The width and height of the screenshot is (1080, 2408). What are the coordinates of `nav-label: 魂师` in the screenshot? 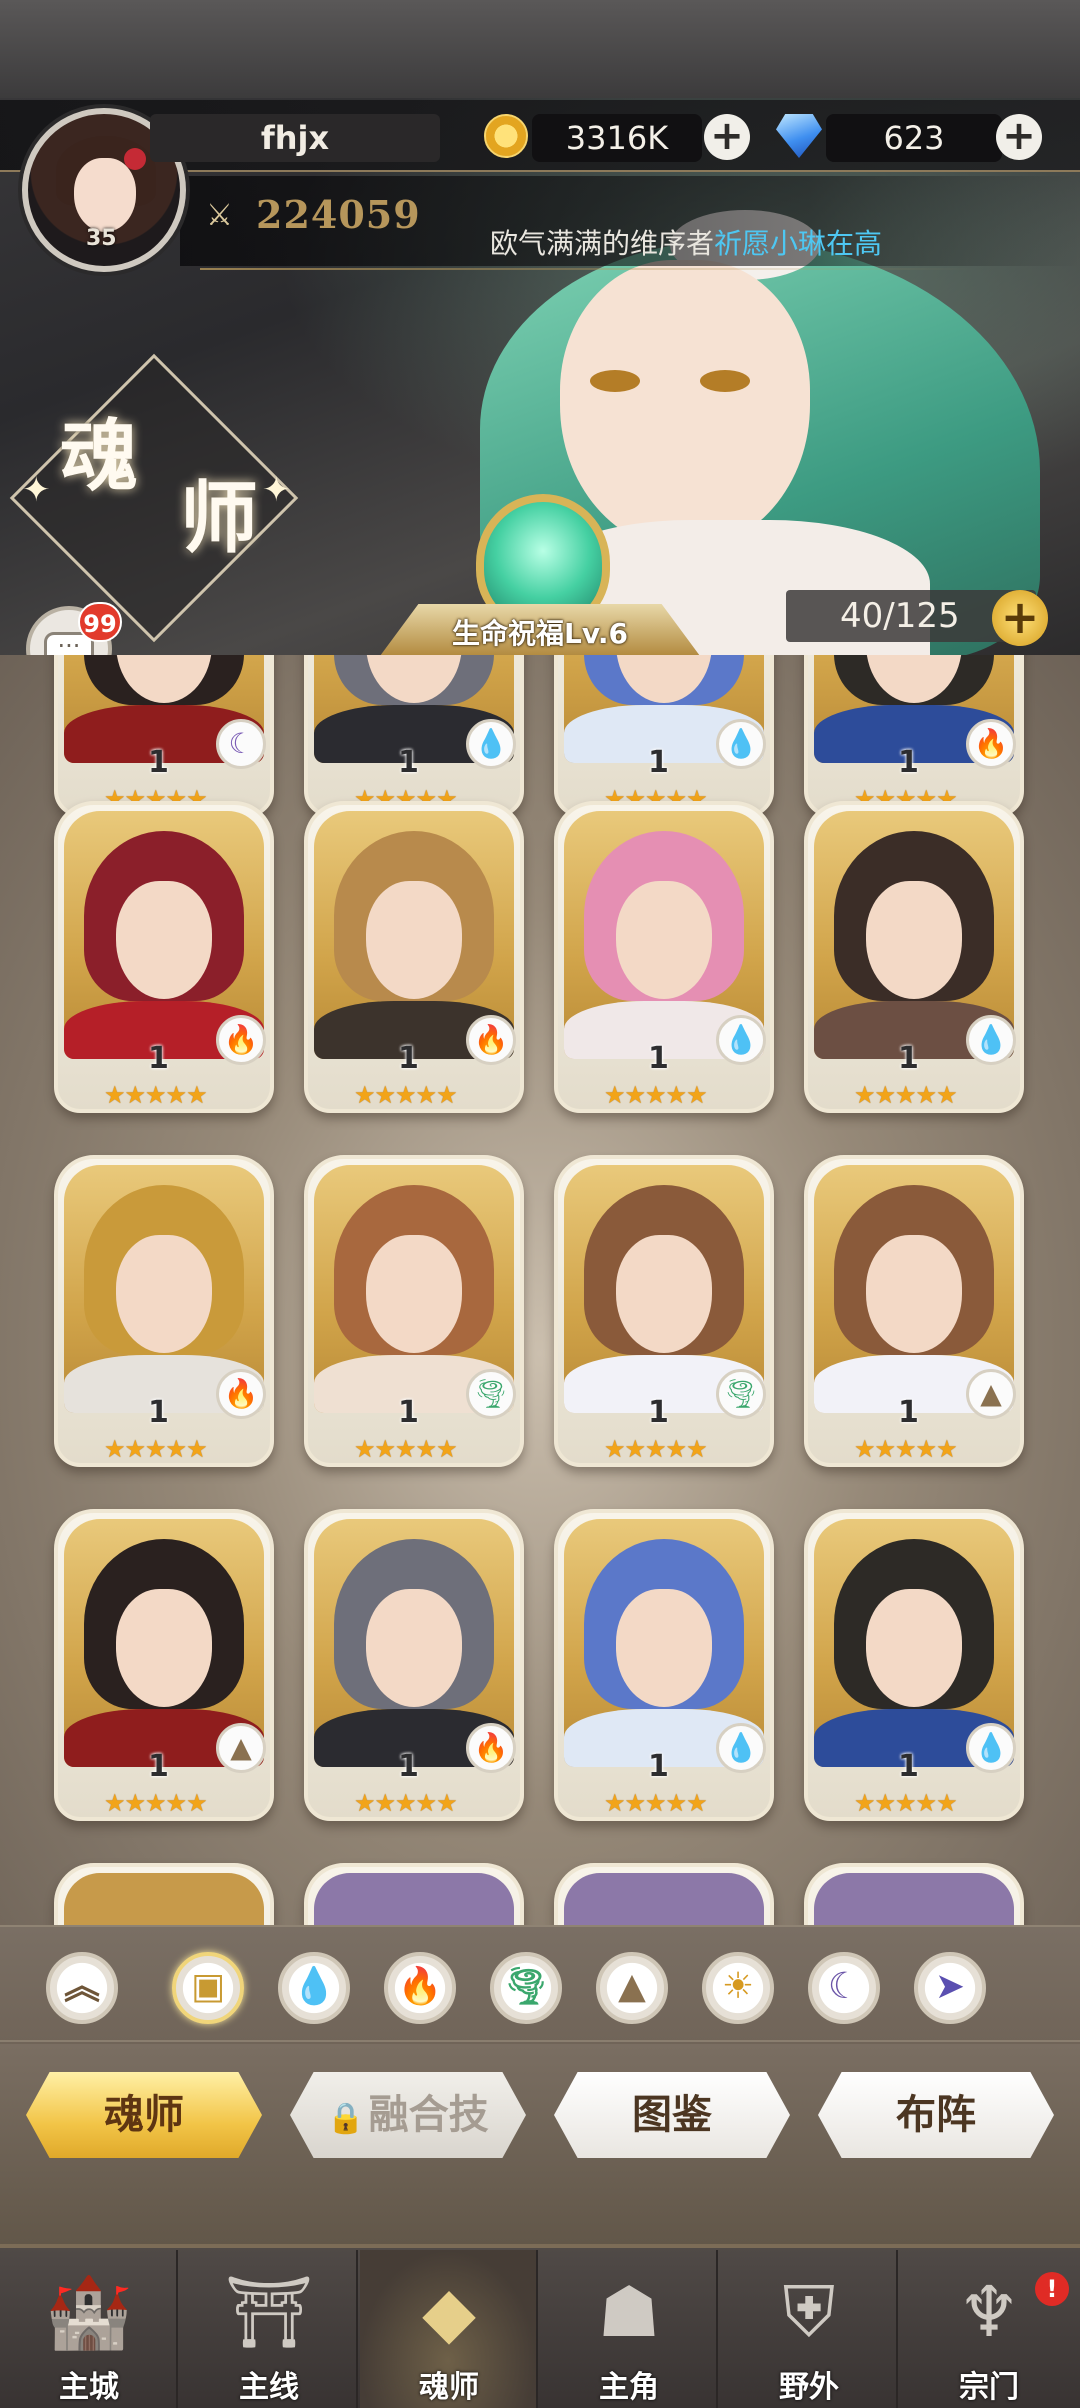 It's located at (449, 2387).